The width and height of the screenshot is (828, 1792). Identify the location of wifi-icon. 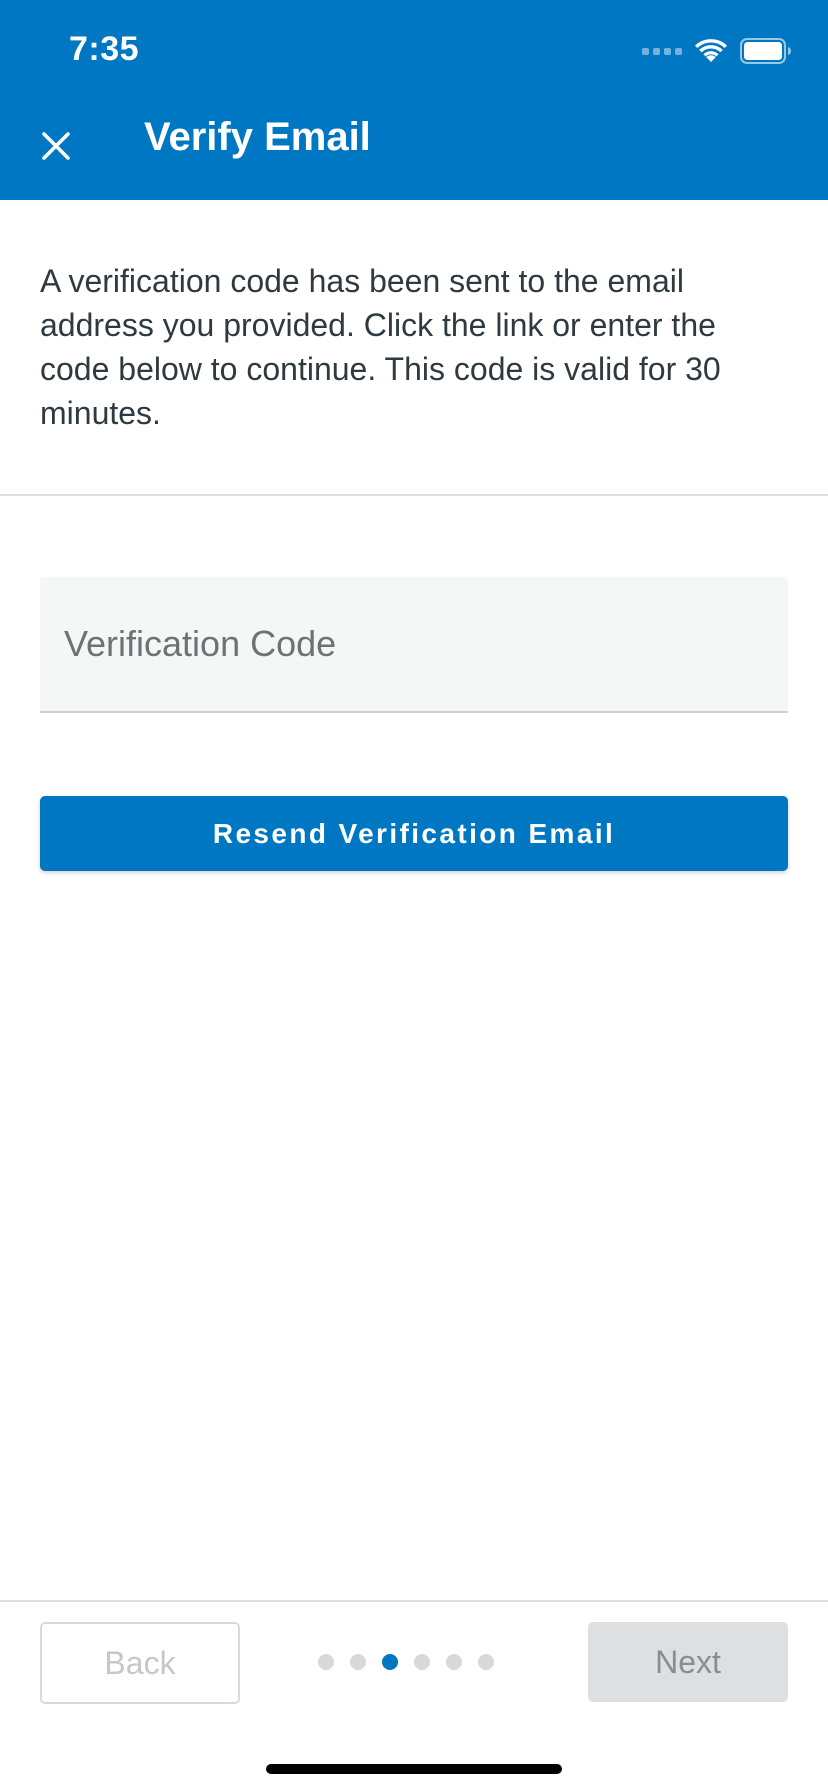
(711, 50).